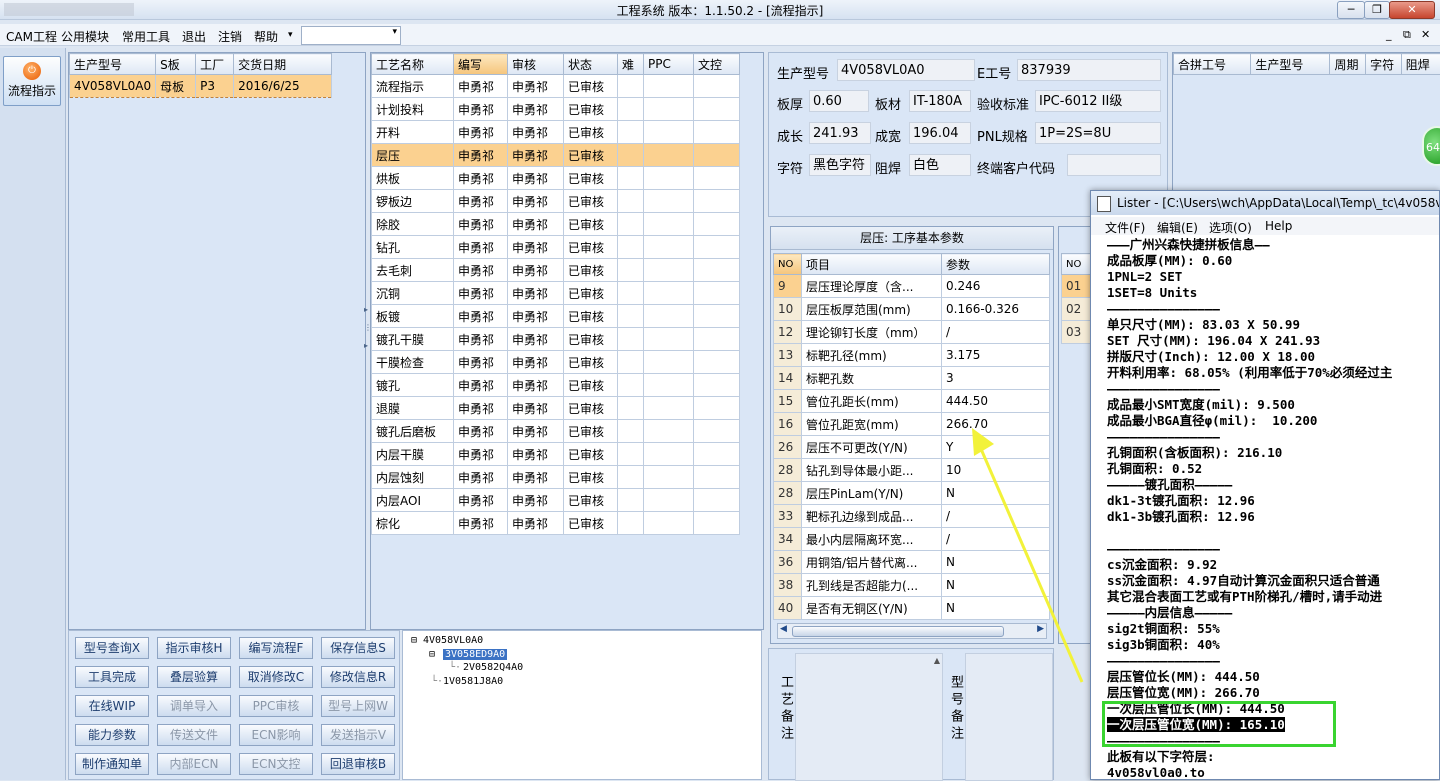 The image size is (1440, 781). I want to click on table-row: 03, so click(1076, 332).